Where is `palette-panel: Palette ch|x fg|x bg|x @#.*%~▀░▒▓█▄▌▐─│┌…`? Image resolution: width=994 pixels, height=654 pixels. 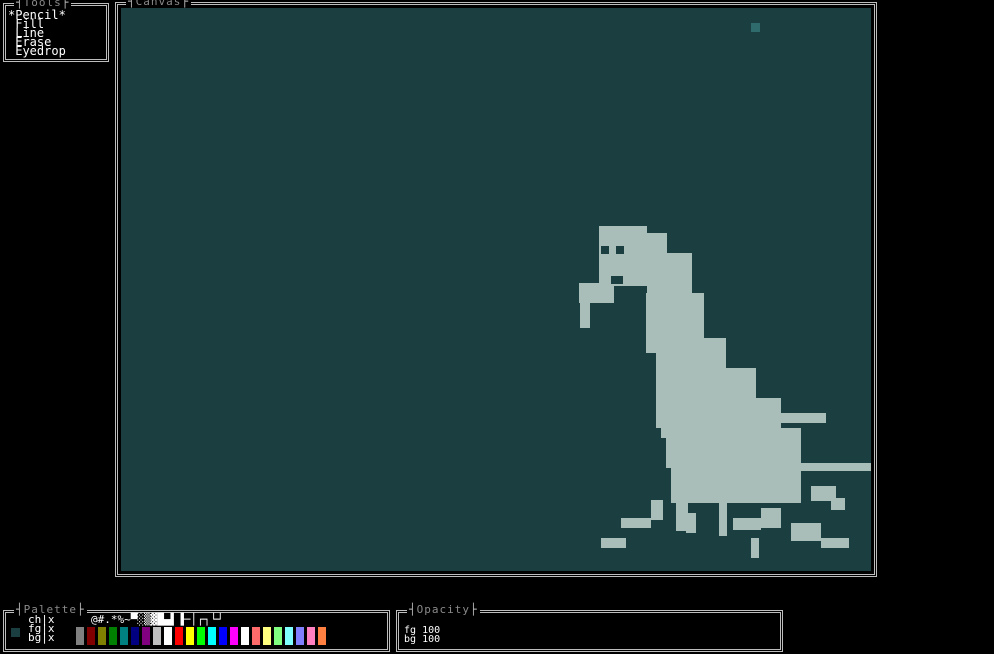 palette-panel: Palette ch|x fg|x bg|x @#.*%~▀░▒▓█▄▌▐─│┌… is located at coordinates (196, 628).